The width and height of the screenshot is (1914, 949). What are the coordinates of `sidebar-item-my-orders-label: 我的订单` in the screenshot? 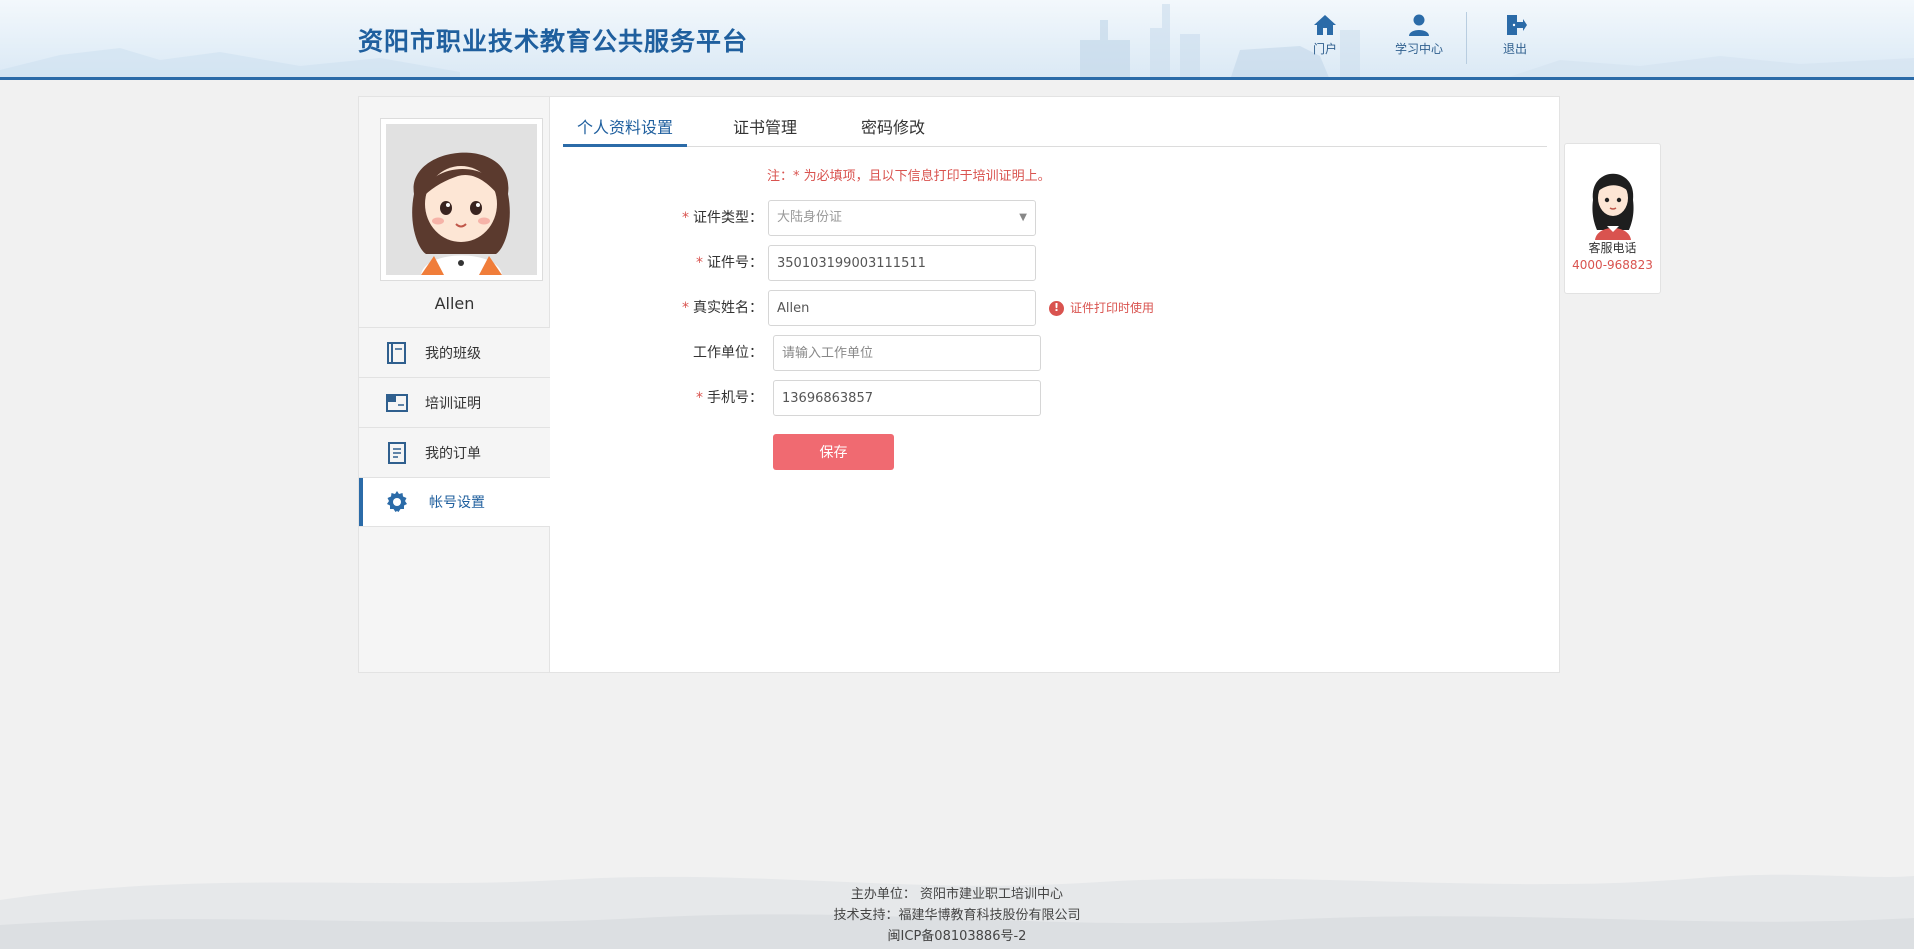 It's located at (453, 453).